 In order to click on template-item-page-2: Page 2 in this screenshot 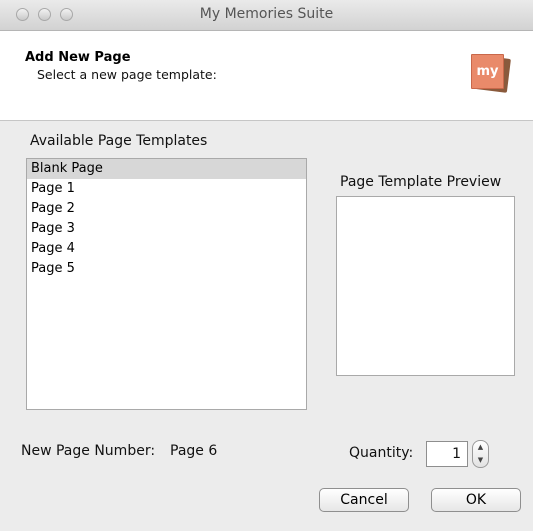, I will do `click(166, 209)`.